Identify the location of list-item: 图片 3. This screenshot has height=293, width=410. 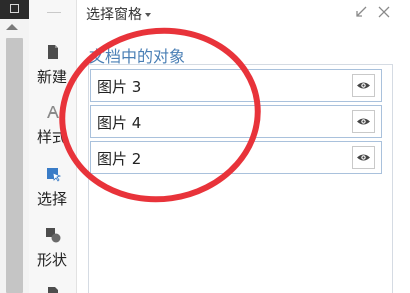
(236, 85).